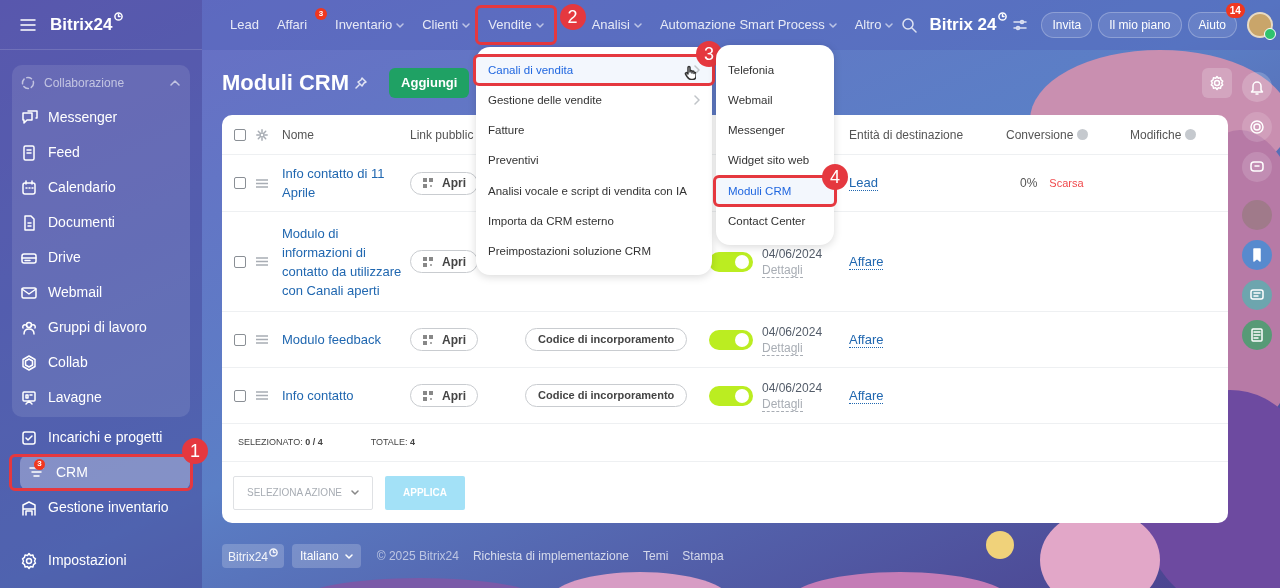 This screenshot has height=588, width=1280. Describe the element at coordinates (594, 161) in the screenshot. I see `menu-item: Preventivi` at that location.